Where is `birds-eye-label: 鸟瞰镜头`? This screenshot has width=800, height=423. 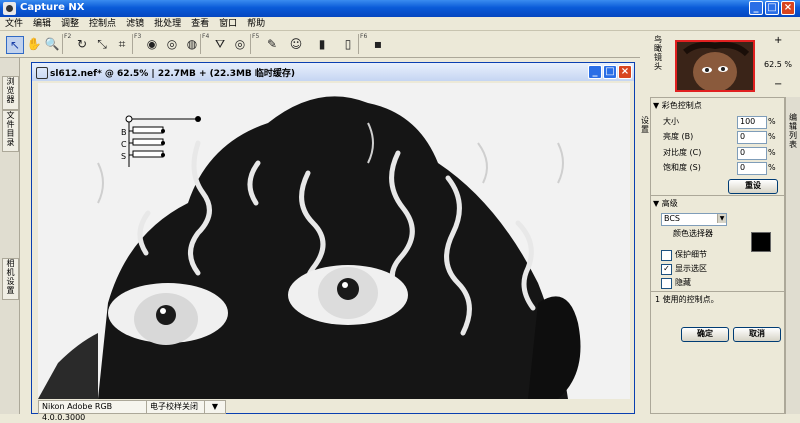
birds-eye-label: 鸟瞰镜头 is located at coordinates (658, 53).